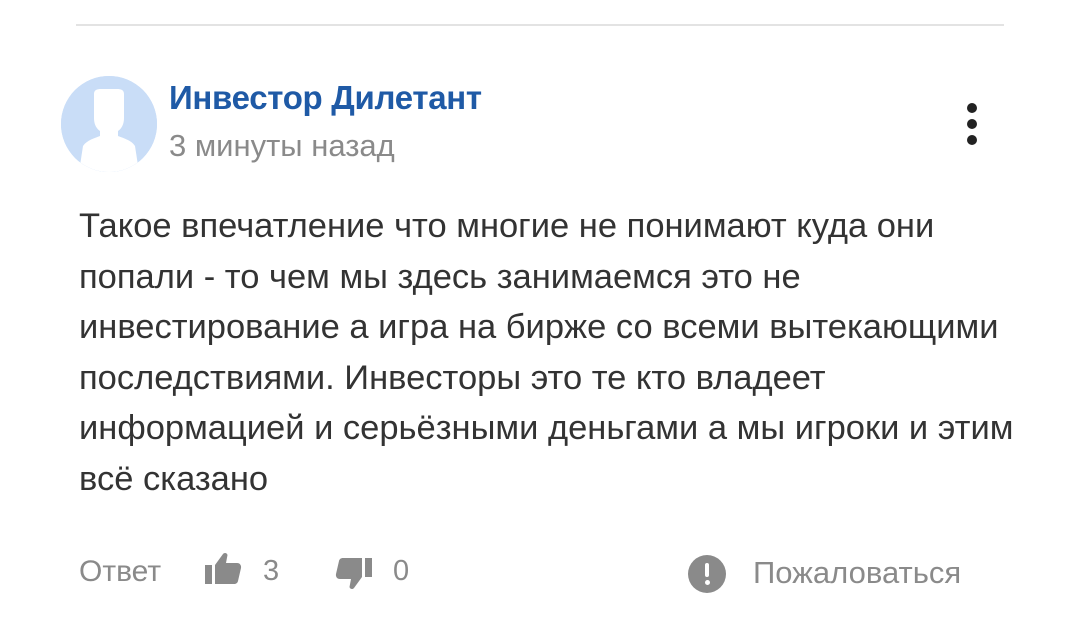 The image size is (1080, 626). I want to click on comment-timestamp: 3 минуты назад, so click(282, 145).